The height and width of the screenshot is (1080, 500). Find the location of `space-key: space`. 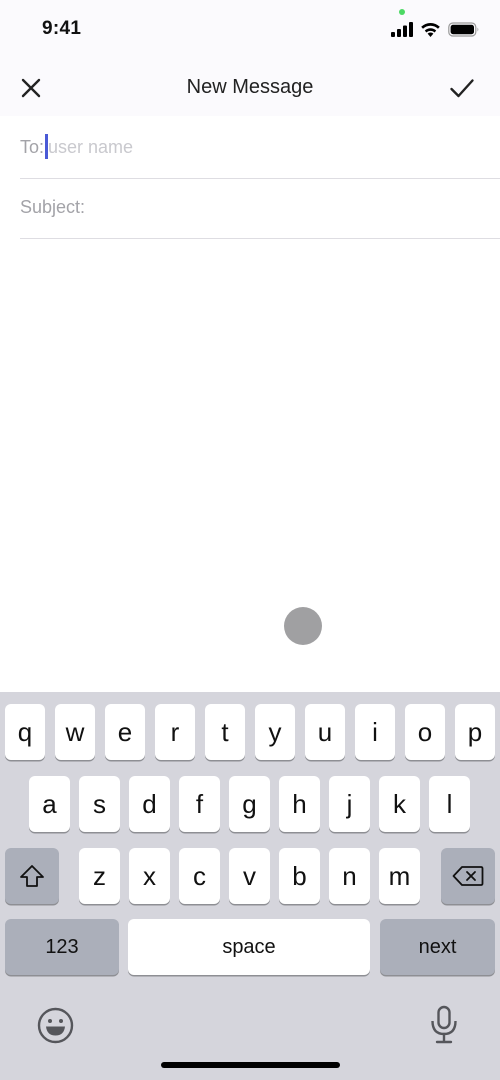

space-key: space is located at coordinates (249, 947).